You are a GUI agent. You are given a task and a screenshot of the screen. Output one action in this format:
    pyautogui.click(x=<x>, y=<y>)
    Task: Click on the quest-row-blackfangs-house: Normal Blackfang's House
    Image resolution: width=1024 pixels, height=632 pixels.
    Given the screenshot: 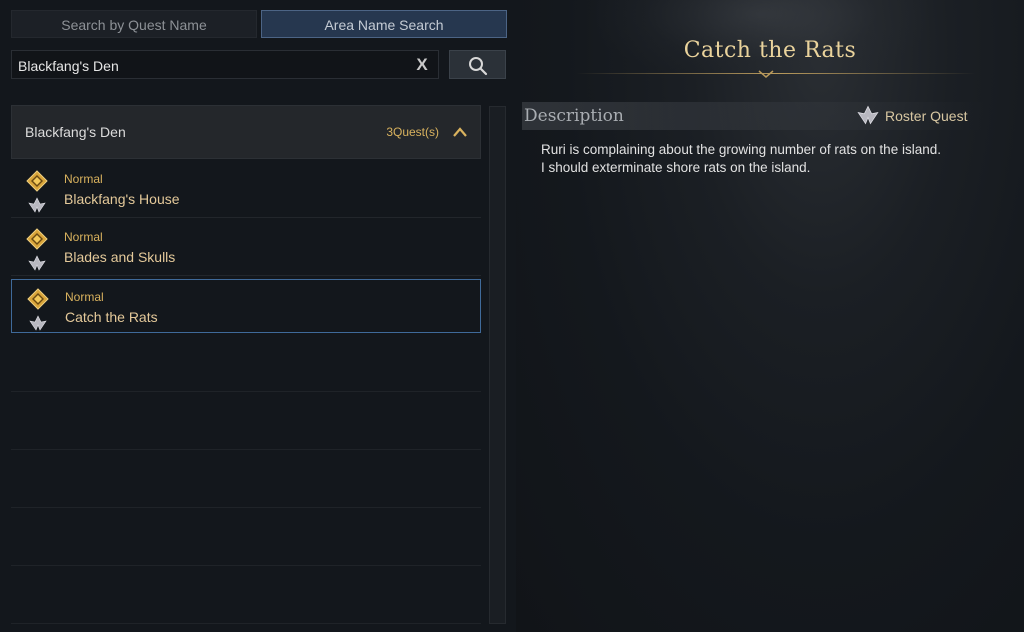 What is the action you would take?
    pyautogui.click(x=246, y=190)
    